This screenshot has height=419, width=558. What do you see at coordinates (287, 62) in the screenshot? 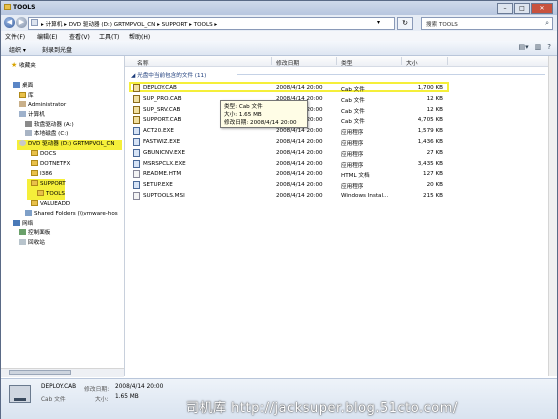
I see `column-date: 修改日期` at bounding box center [287, 62].